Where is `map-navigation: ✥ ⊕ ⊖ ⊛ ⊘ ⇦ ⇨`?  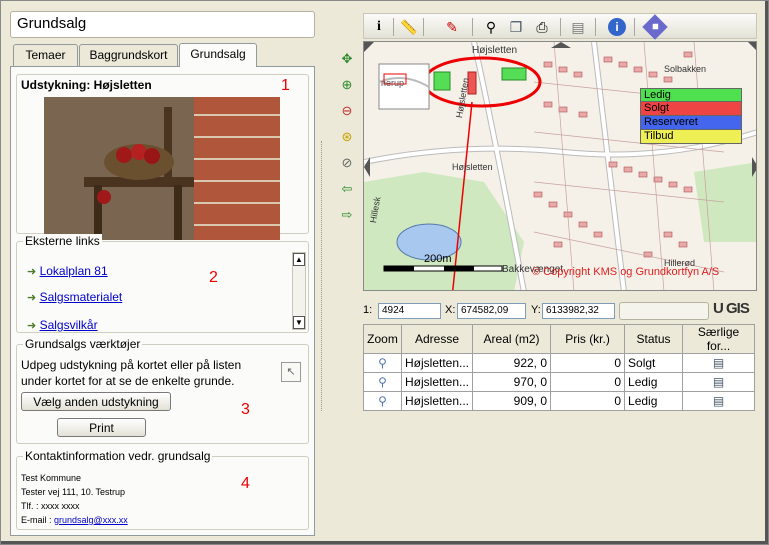 map-navigation: ✥ ⊕ ⊖ ⊛ ⊘ ⇦ ⇨ is located at coordinates (347, 166).